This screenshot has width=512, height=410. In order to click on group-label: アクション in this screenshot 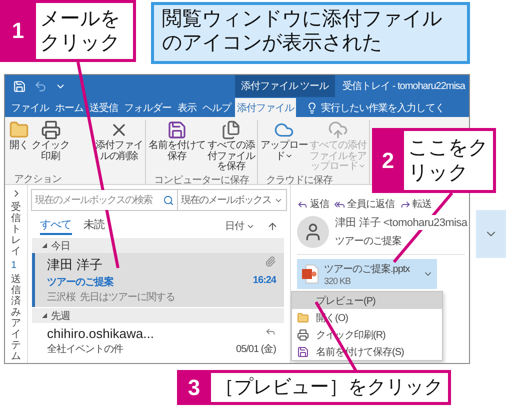, I will do `click(37, 178)`.